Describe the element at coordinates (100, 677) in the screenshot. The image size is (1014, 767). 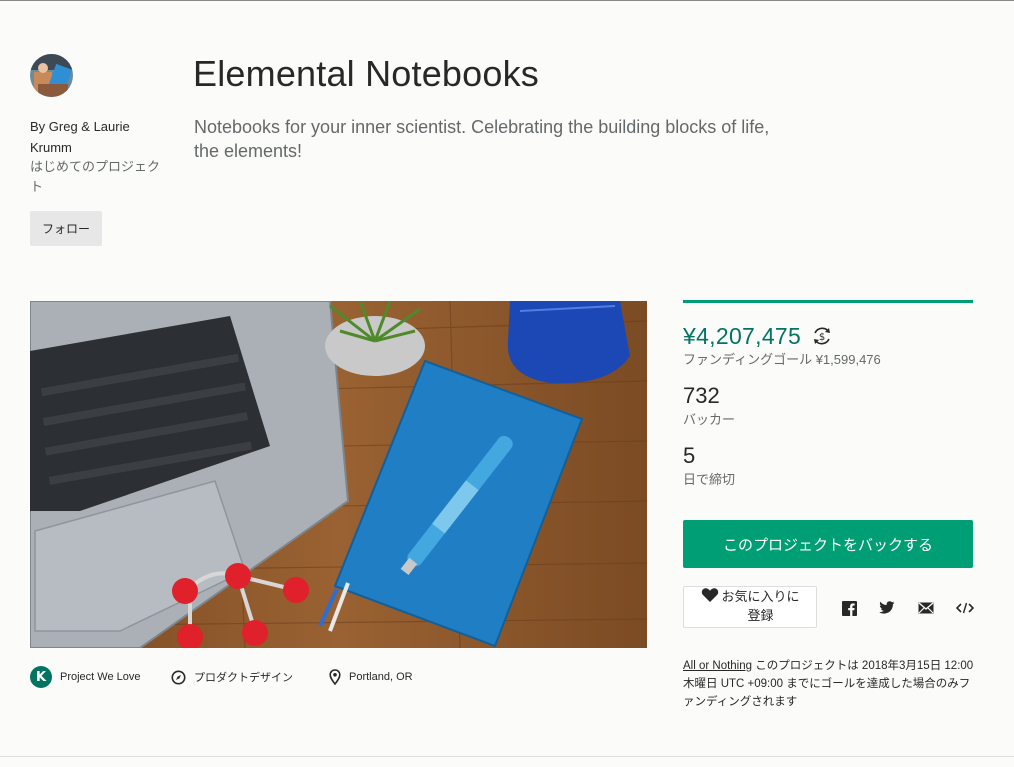
I see `project-we-love-label: Project We Love` at that location.